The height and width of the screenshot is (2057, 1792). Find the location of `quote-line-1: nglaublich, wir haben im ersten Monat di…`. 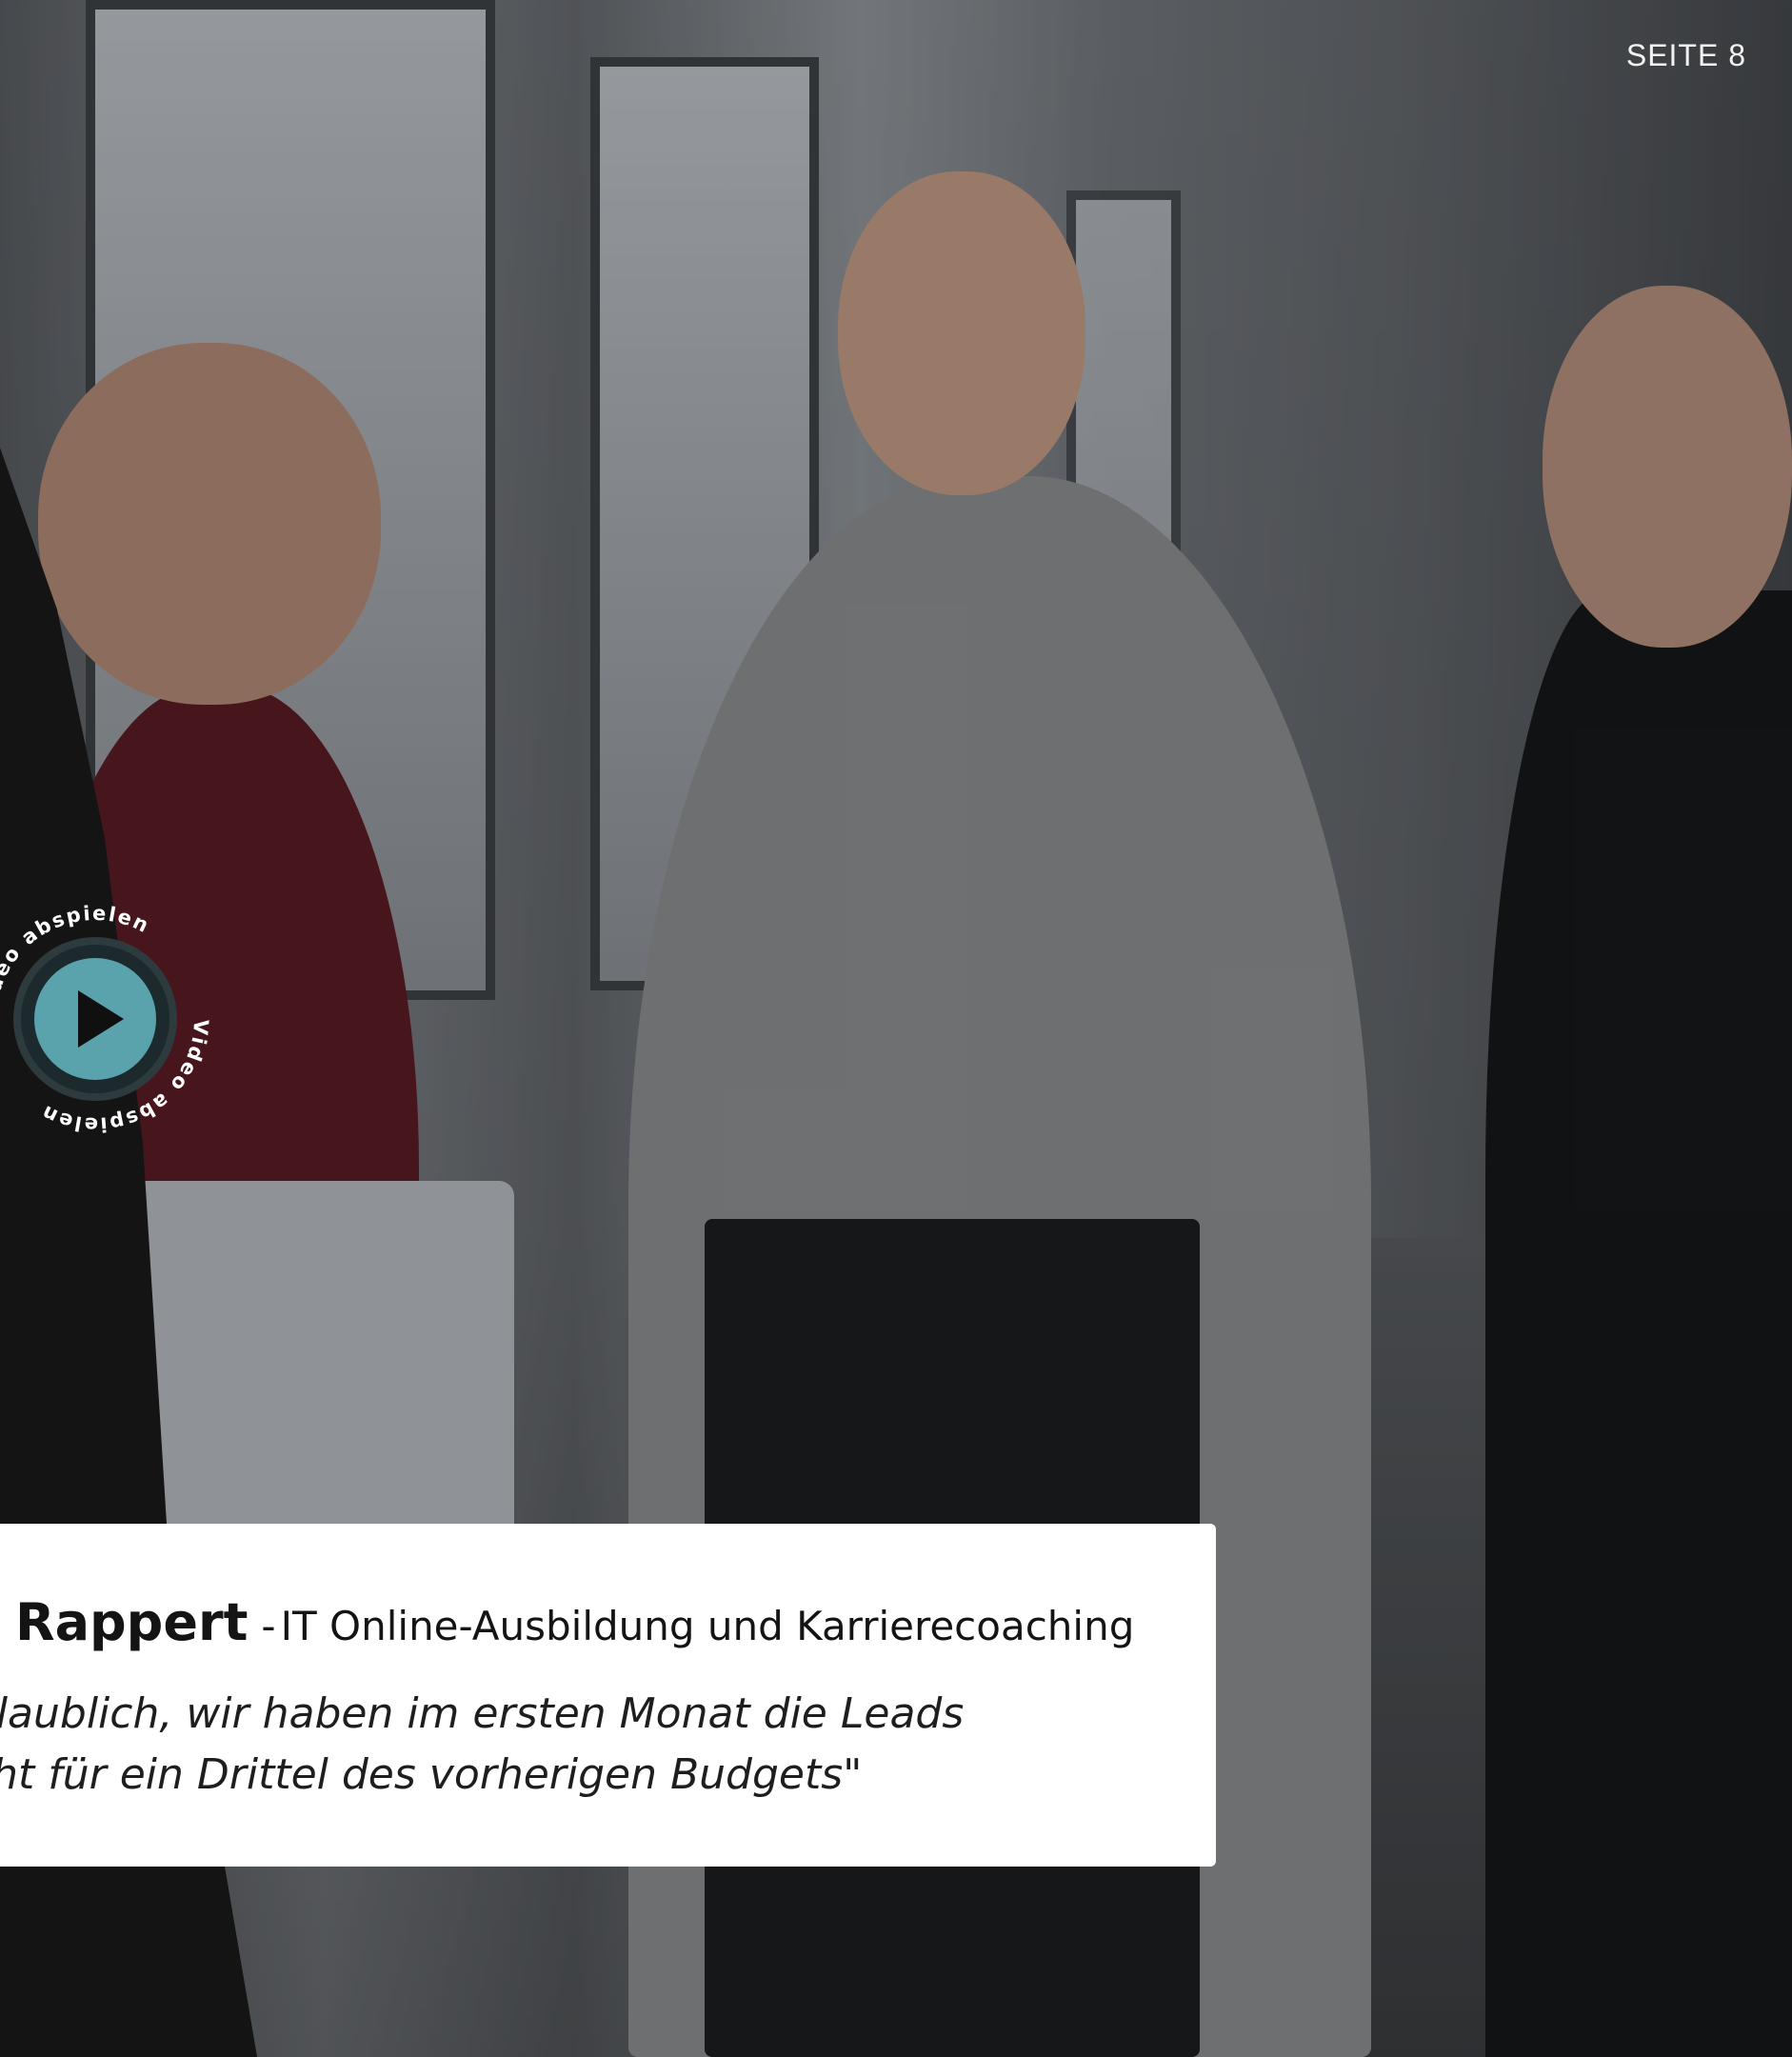

quote-line-1: nglaublich, wir haben im ersten Monat di… is located at coordinates (482, 1713).